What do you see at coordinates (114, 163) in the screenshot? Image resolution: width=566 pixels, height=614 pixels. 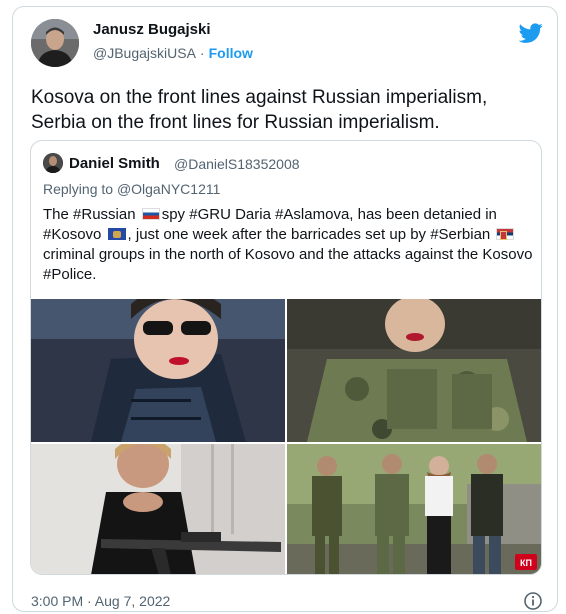 I see `quoted-author-name: Daniel Smith` at bounding box center [114, 163].